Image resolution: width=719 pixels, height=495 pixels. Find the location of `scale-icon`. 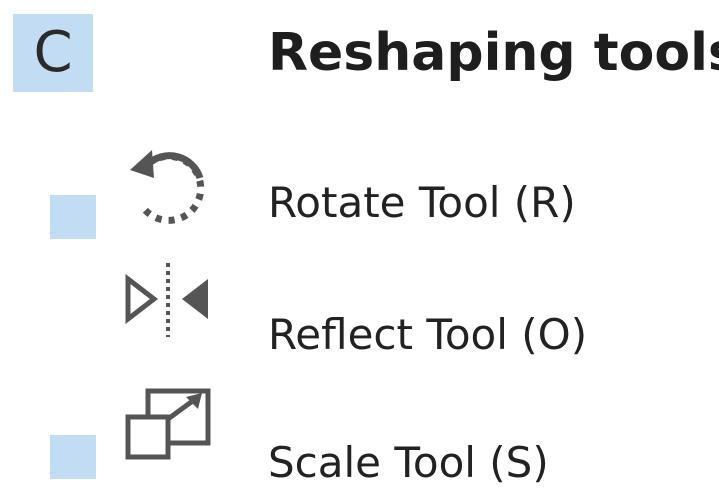

scale-icon is located at coordinates (168, 430).